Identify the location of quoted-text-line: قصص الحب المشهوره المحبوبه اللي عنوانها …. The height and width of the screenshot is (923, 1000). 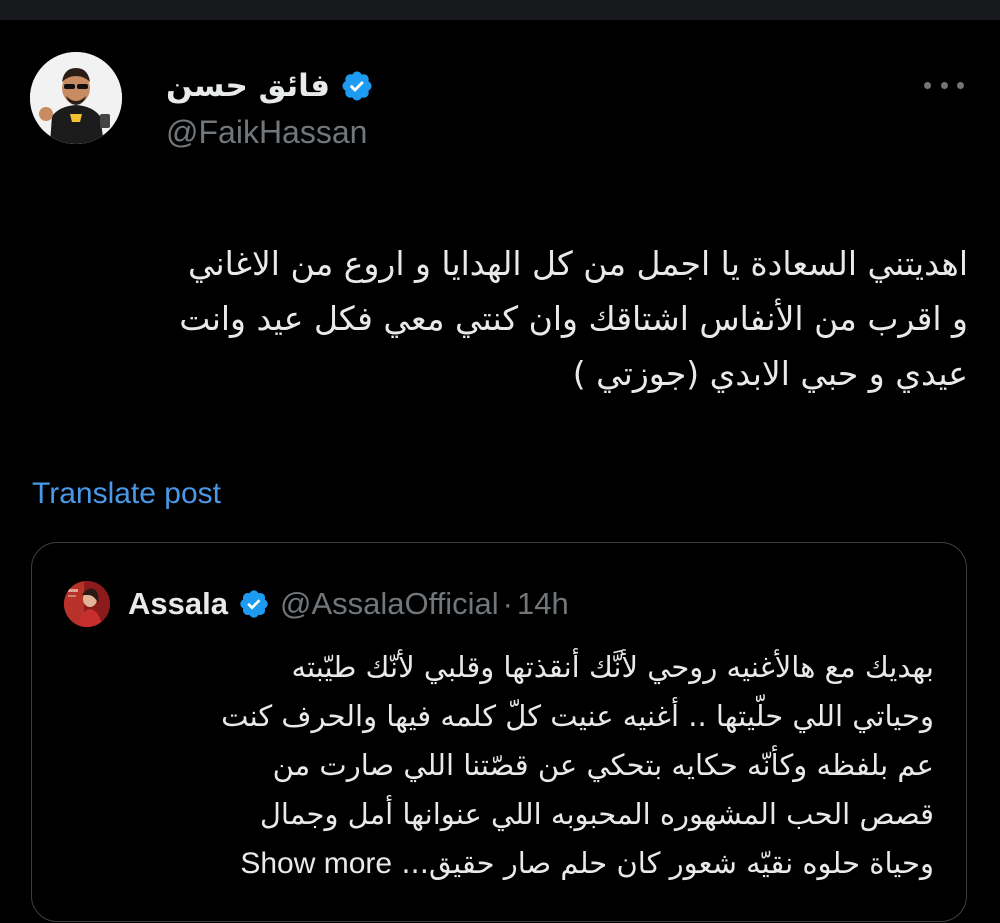
(596, 814).